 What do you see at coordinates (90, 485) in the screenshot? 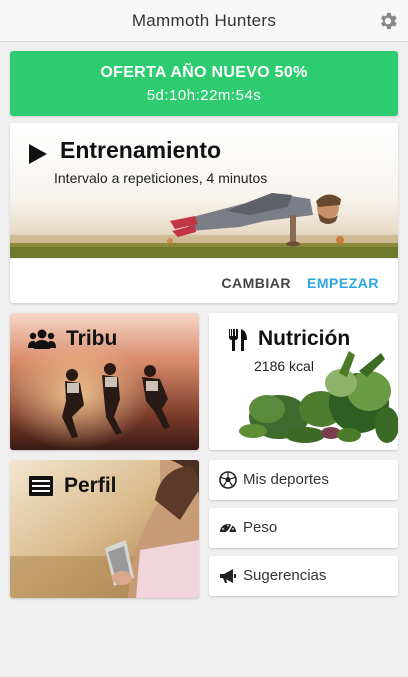
I see `profile-label: Perfil` at bounding box center [90, 485].